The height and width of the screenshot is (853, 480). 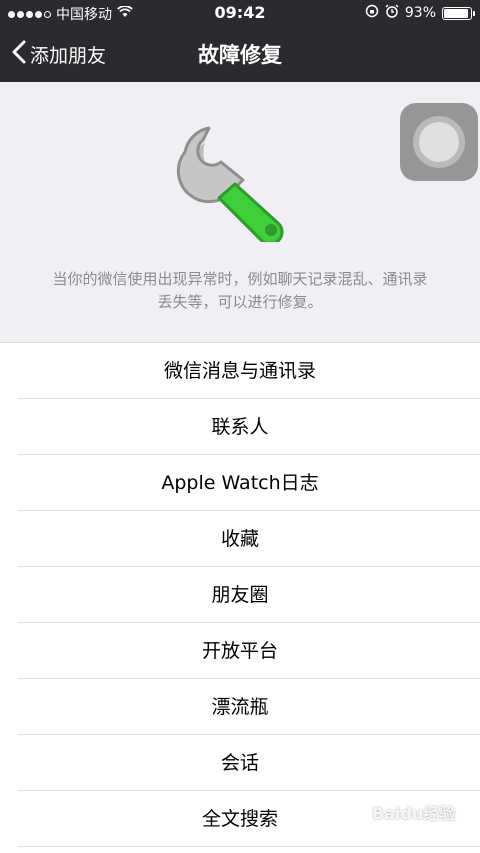 I want to click on battery-fill, so click(x=456, y=13).